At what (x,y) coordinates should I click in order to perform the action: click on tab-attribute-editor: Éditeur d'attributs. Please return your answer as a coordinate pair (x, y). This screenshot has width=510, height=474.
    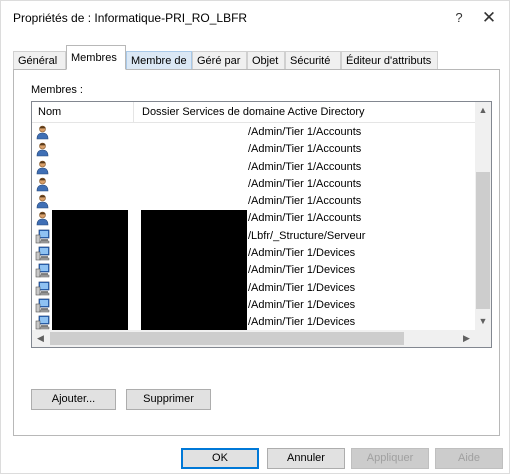
    Looking at the image, I should click on (389, 60).